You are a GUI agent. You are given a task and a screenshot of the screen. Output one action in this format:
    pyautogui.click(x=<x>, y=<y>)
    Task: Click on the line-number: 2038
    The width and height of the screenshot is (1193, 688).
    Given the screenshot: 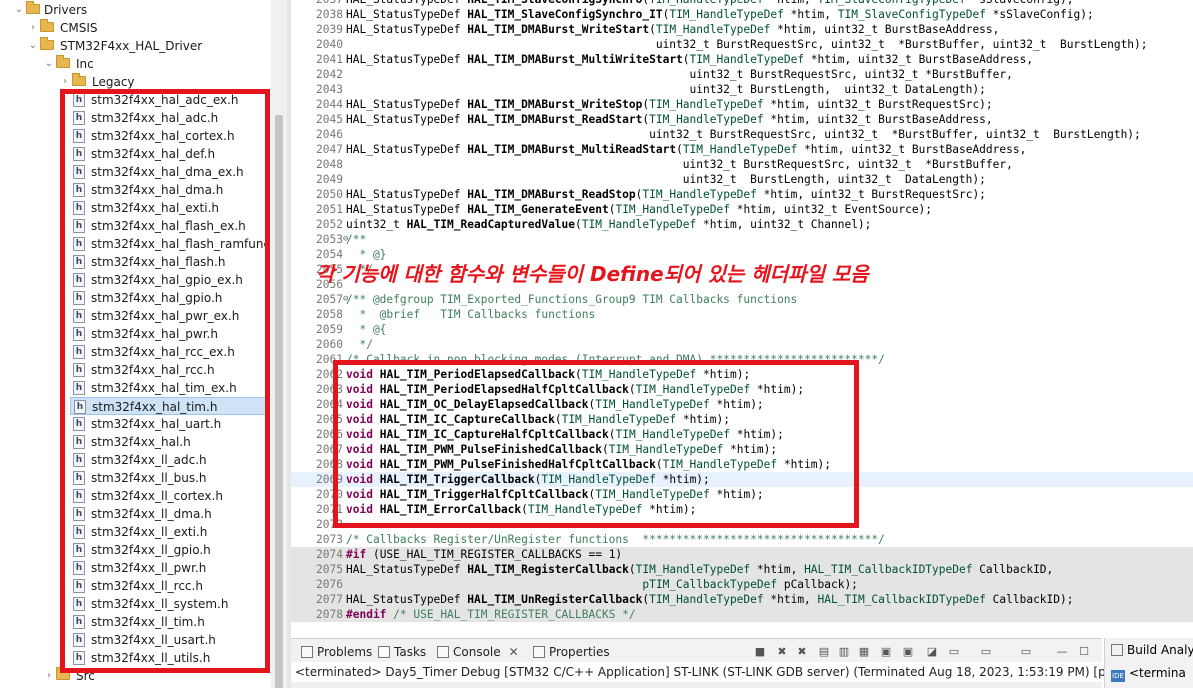 What is the action you would take?
    pyautogui.click(x=329, y=14)
    